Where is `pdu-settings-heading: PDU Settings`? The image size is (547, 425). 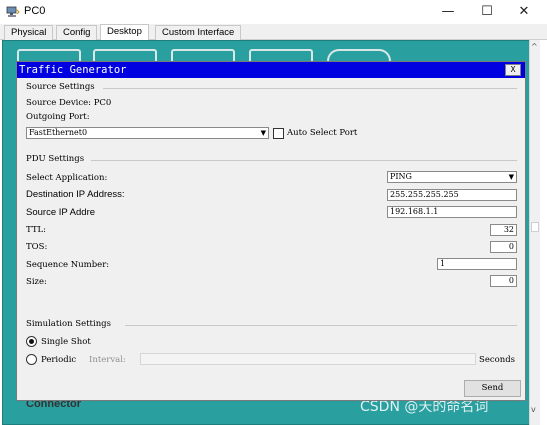
pdu-settings-heading: PDU Settings is located at coordinates (55, 159).